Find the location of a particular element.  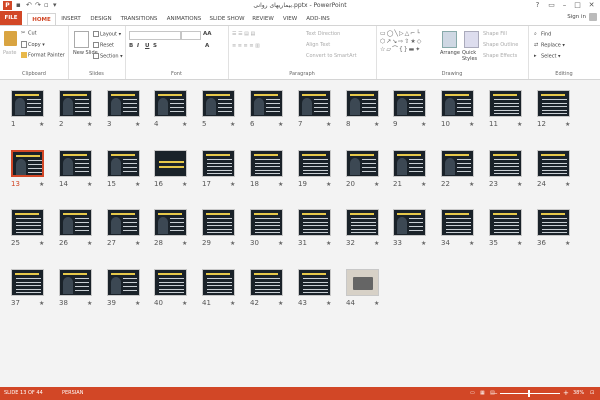

bold-button: B is located at coordinates (131, 46).